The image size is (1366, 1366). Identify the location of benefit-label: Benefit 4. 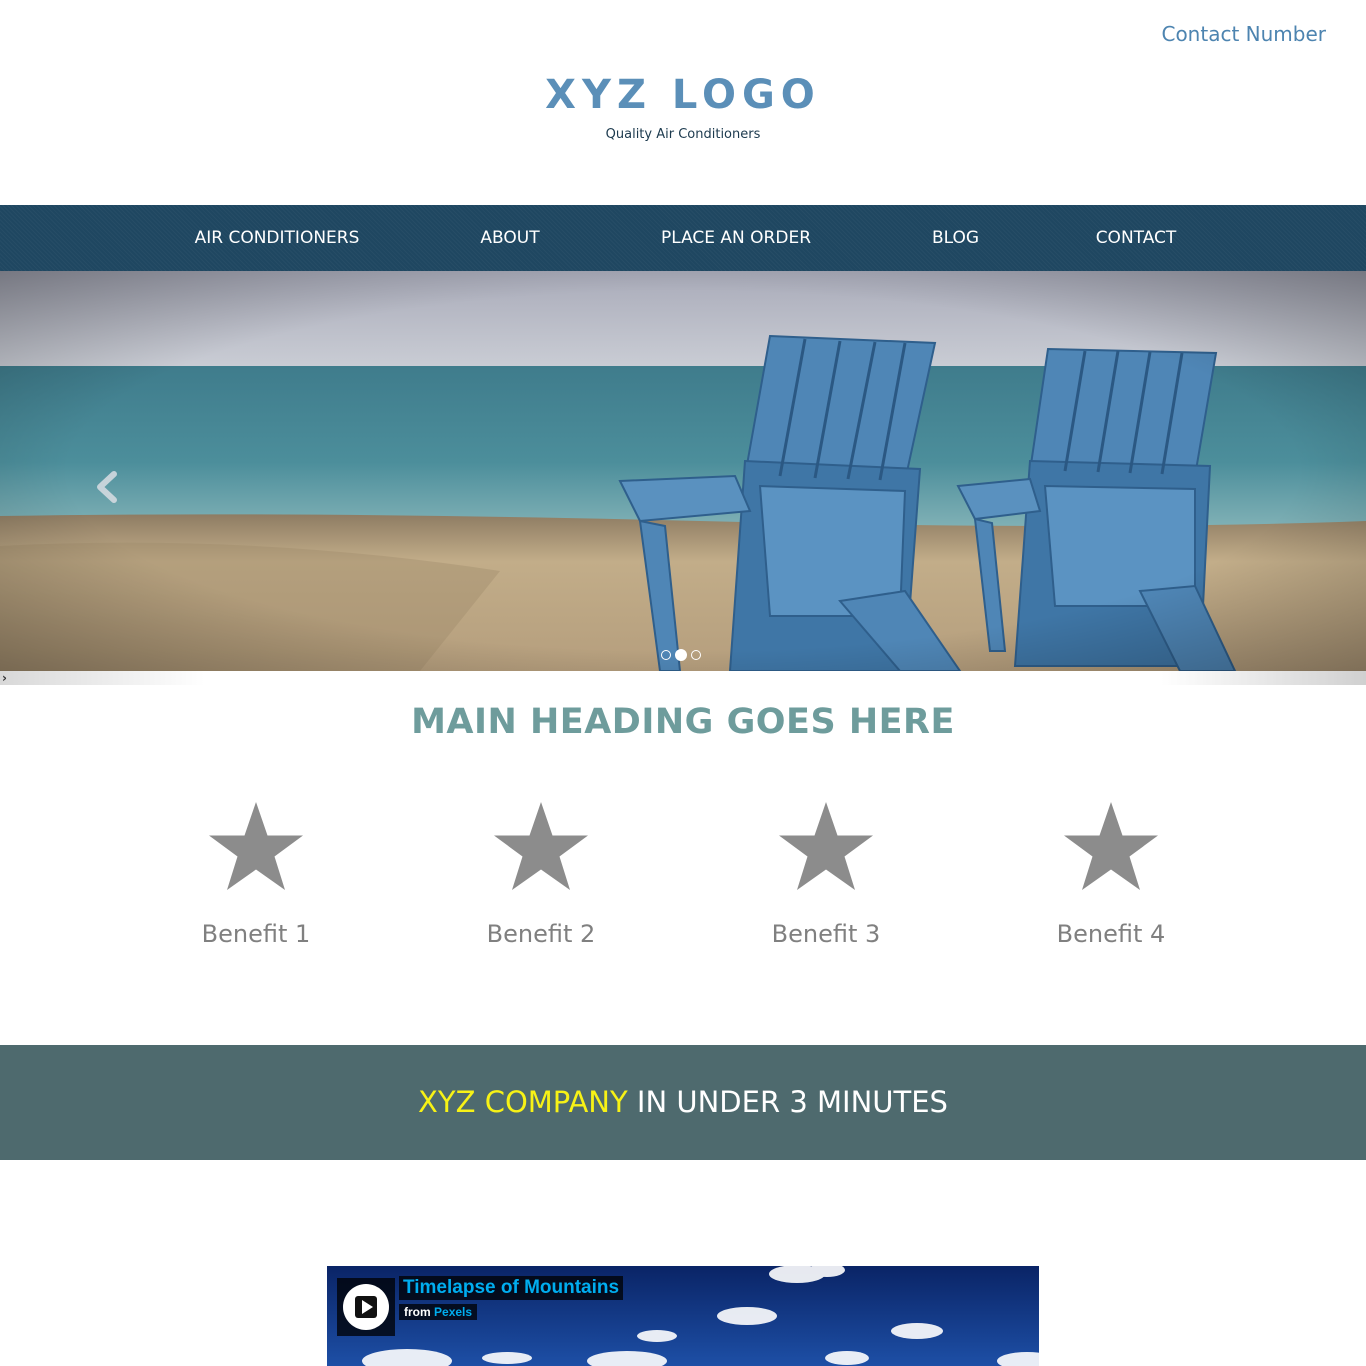
(1111, 934).